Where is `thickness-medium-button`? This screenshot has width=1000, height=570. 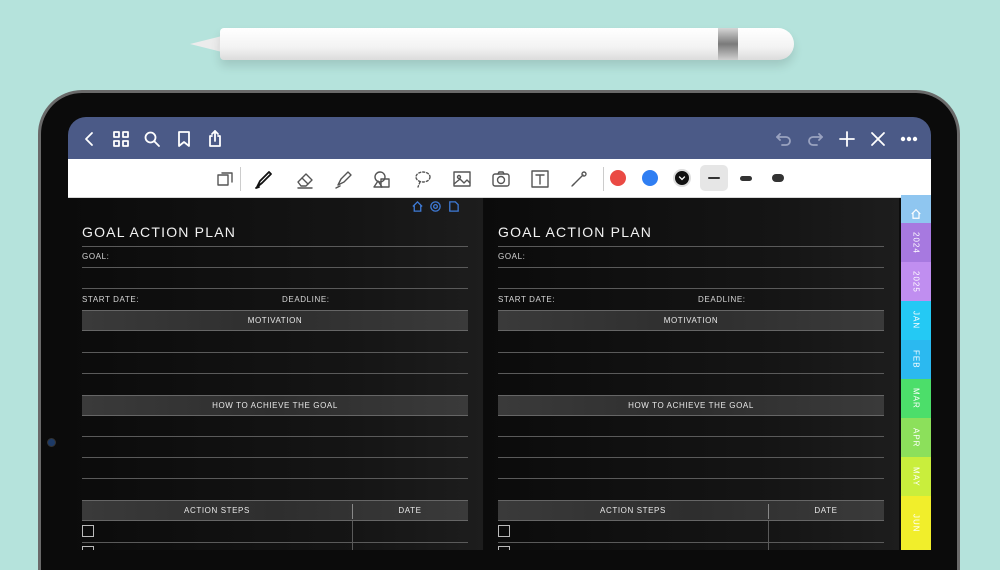 thickness-medium-button is located at coordinates (746, 178).